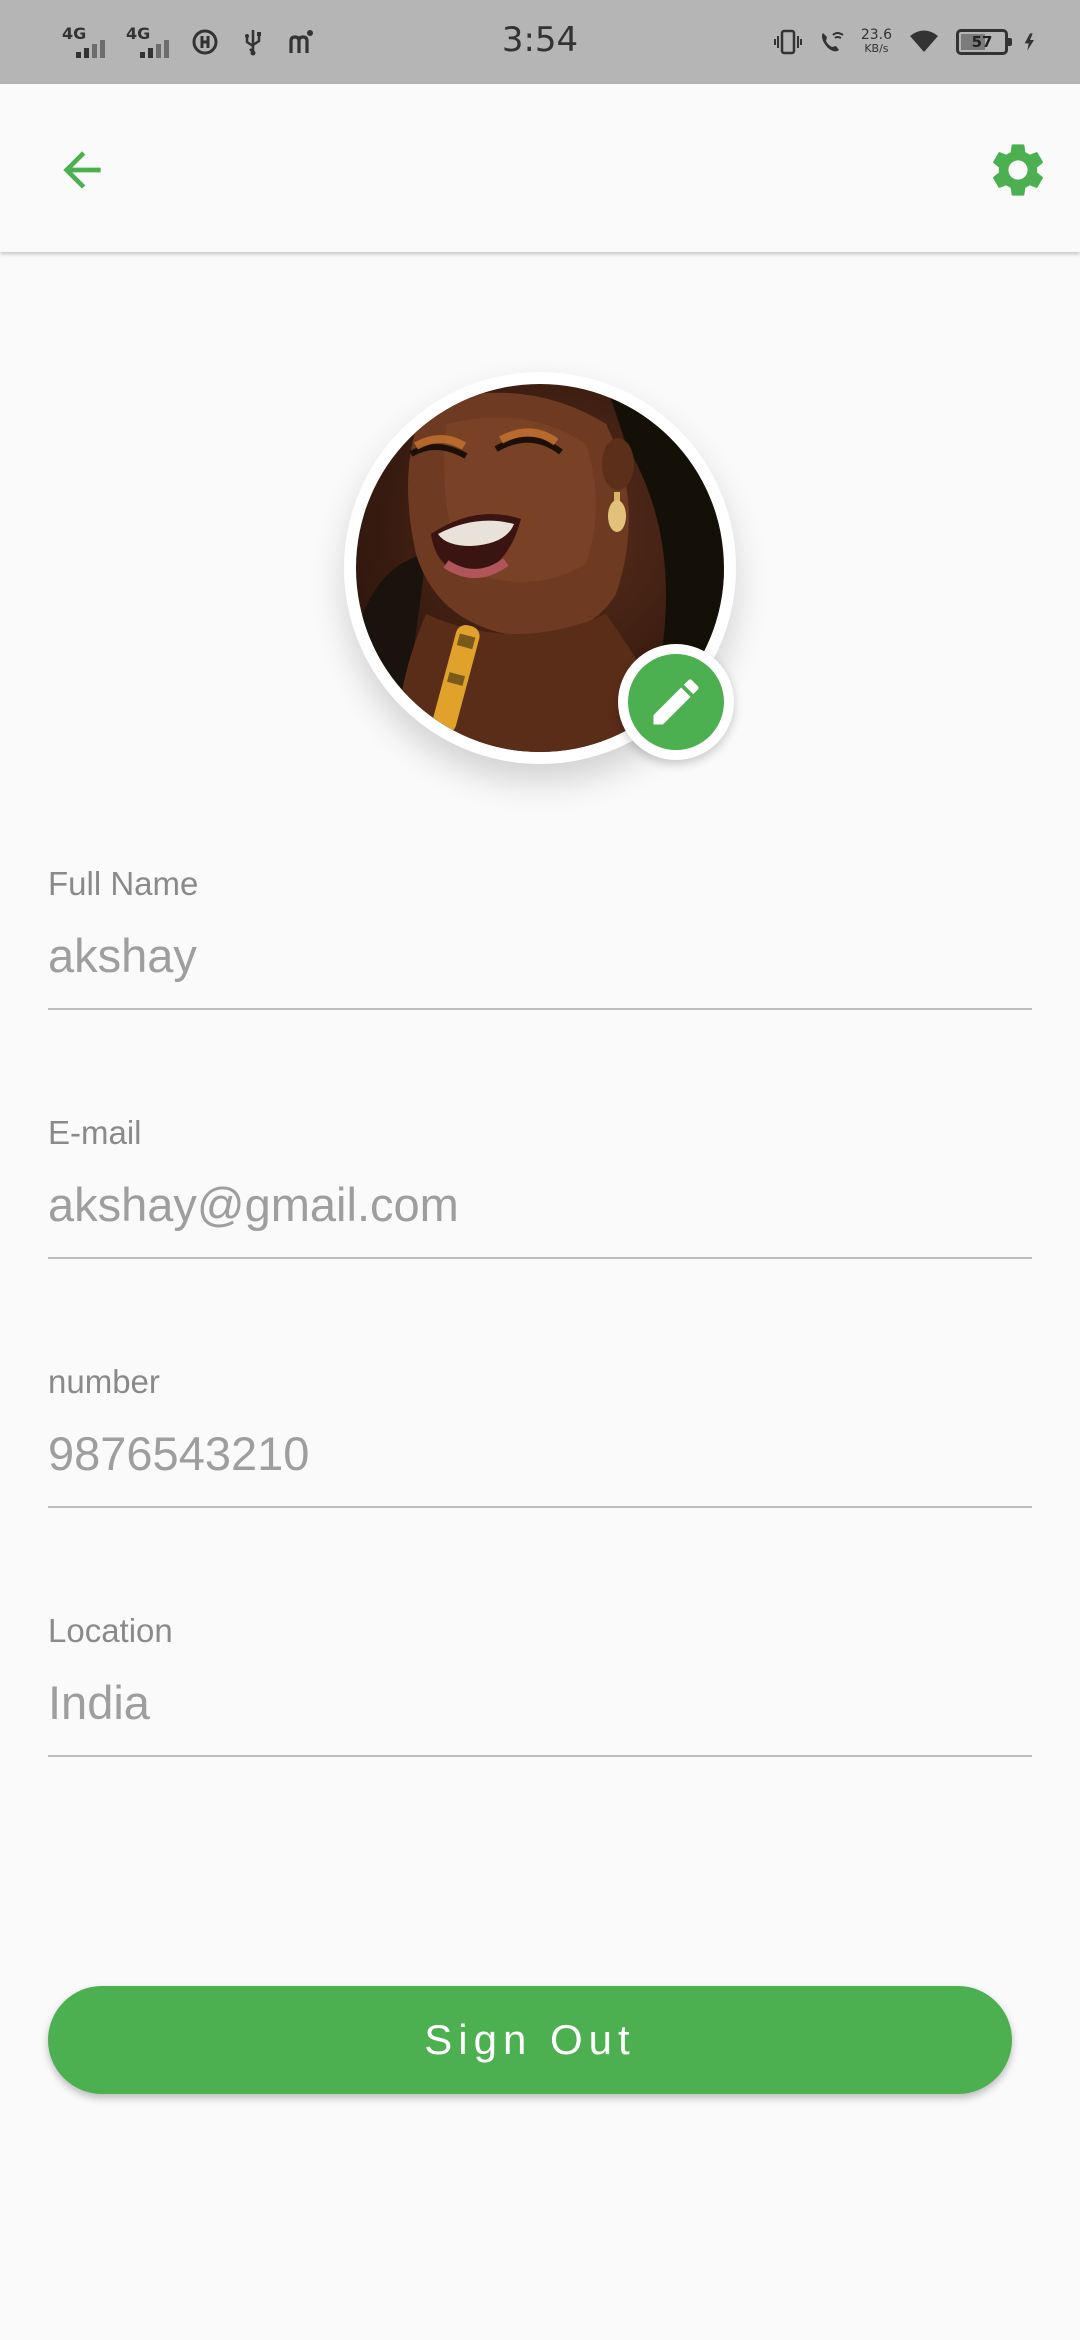 This screenshot has width=1080, height=2340. Describe the element at coordinates (540, 1447) in the screenshot. I see `number-field: number 9876543210` at that location.